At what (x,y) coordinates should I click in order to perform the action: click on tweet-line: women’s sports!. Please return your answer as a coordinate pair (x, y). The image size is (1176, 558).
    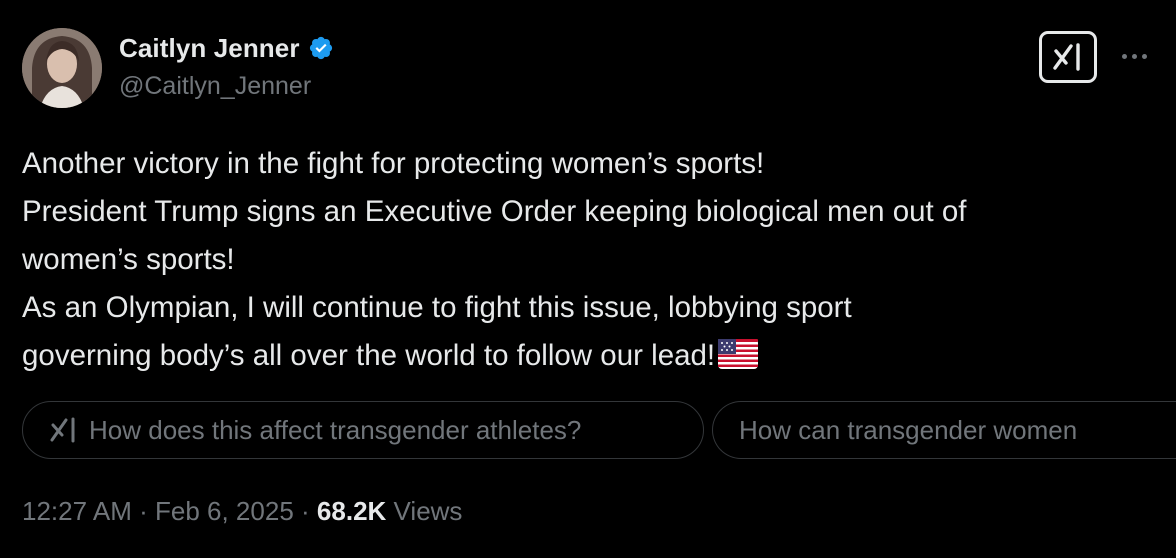
    Looking at the image, I should click on (128, 259).